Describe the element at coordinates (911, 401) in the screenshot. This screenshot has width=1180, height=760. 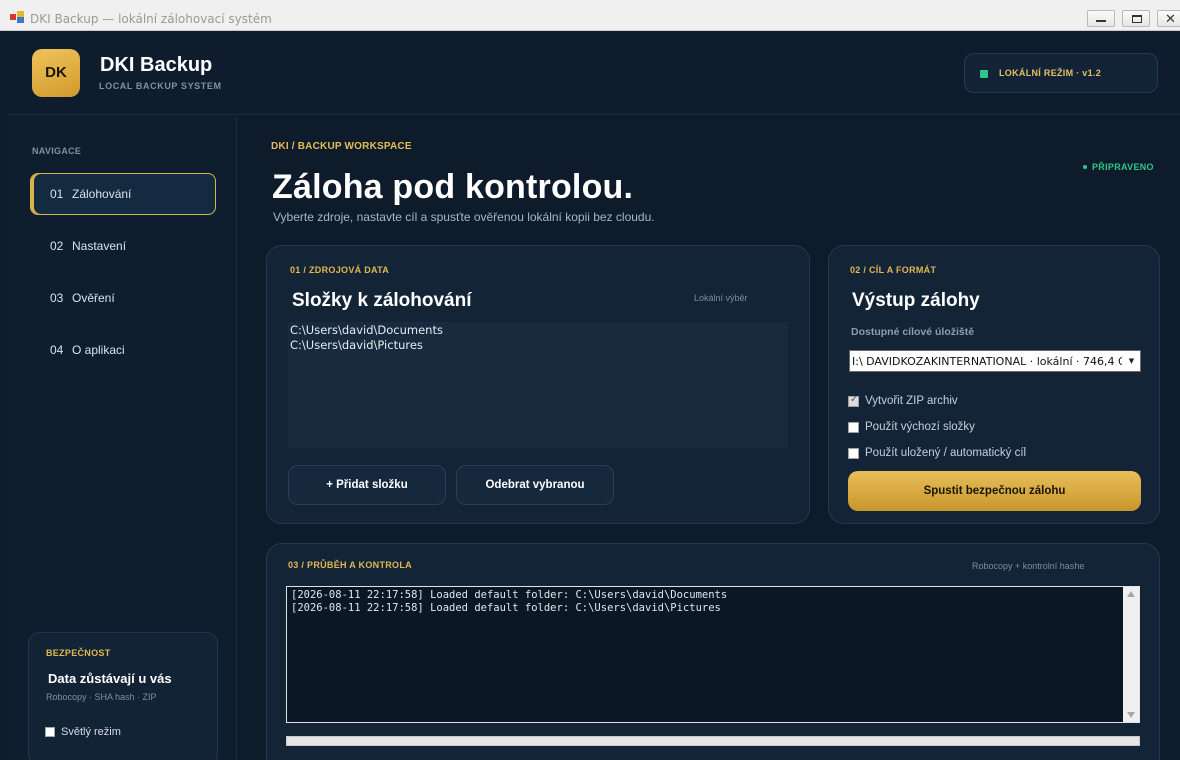
I see `zip-option-label: Vytvořit ZIP archiv` at that location.